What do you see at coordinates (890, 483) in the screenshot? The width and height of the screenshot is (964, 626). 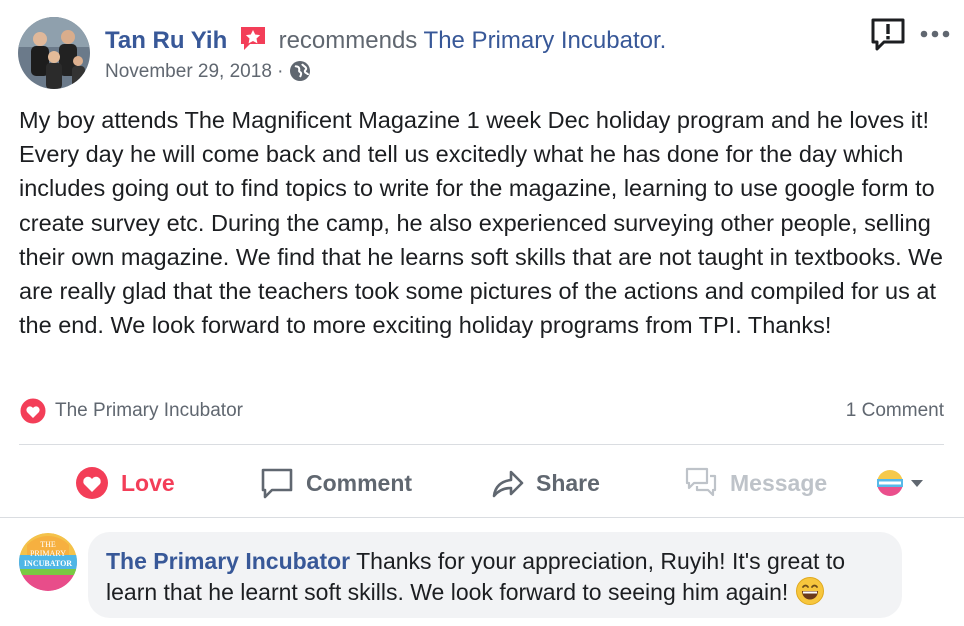 I see `page-avatar-small` at bounding box center [890, 483].